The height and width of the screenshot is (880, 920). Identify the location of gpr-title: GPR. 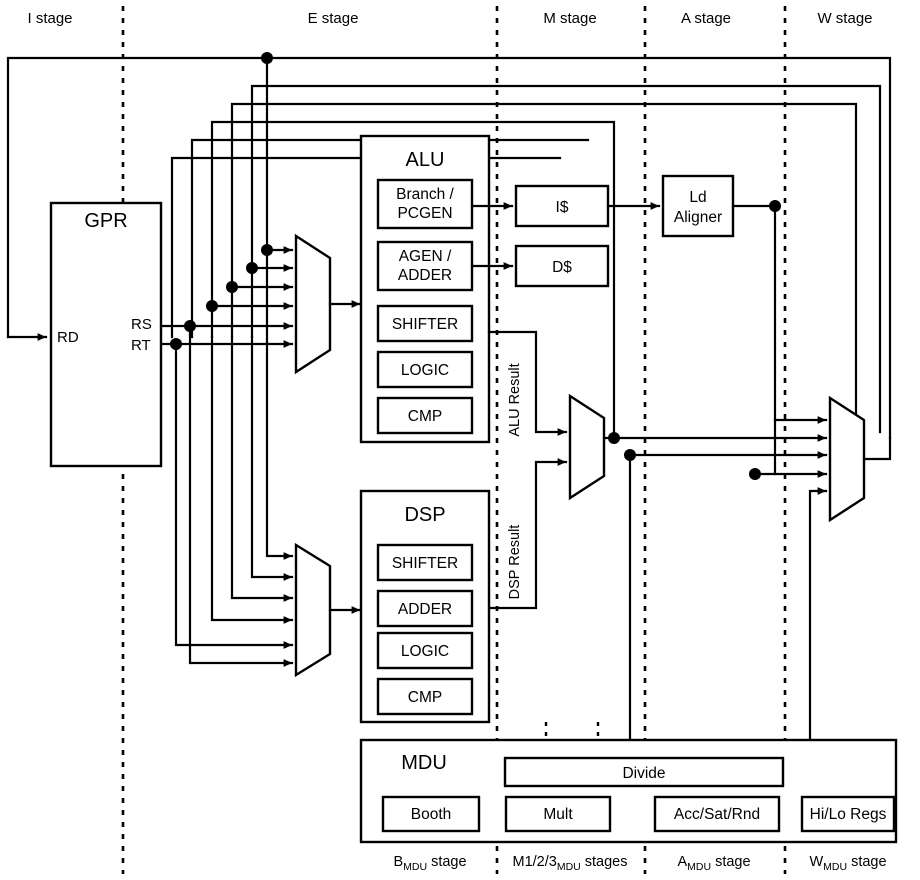
(105, 221).